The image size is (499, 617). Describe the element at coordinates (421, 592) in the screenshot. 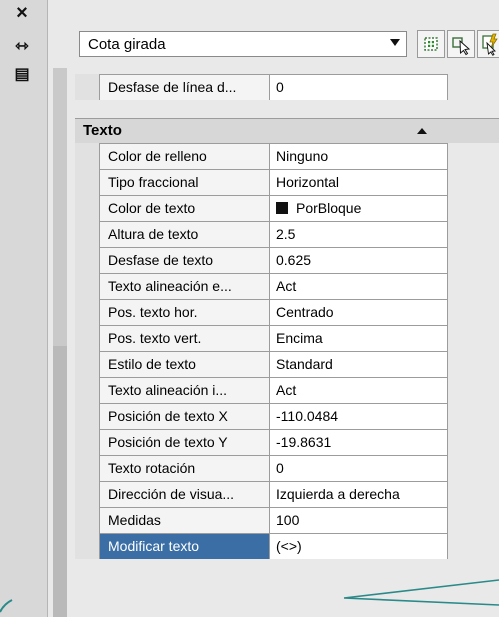

I see `callout-pointer-lines` at that location.